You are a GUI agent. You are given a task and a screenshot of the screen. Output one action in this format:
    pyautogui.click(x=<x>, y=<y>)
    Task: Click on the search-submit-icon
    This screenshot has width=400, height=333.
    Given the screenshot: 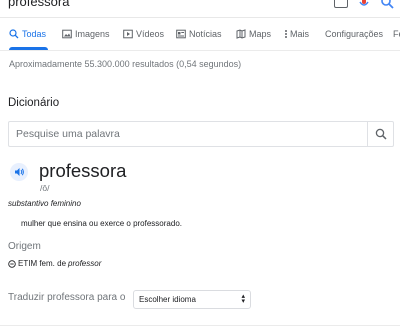 What is the action you would take?
    pyautogui.click(x=387, y=4)
    